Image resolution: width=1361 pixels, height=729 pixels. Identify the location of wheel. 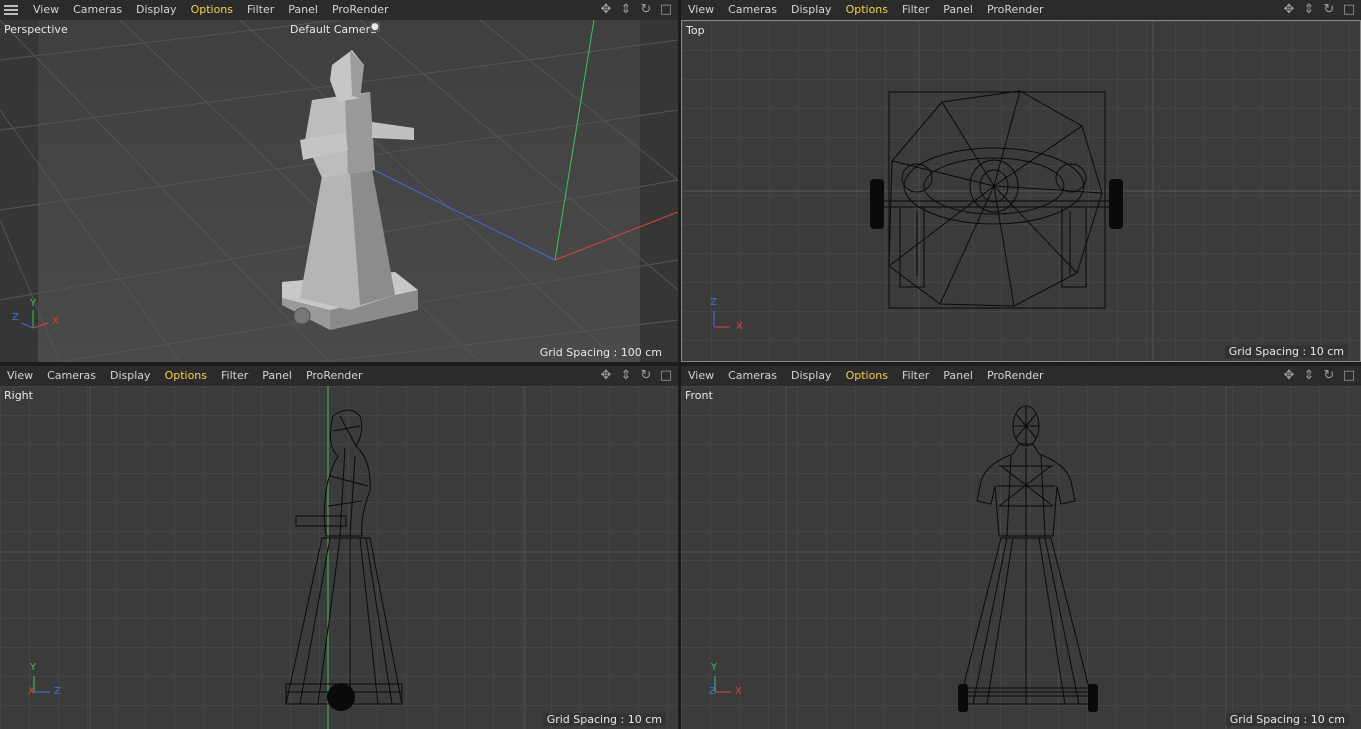
(341, 697).